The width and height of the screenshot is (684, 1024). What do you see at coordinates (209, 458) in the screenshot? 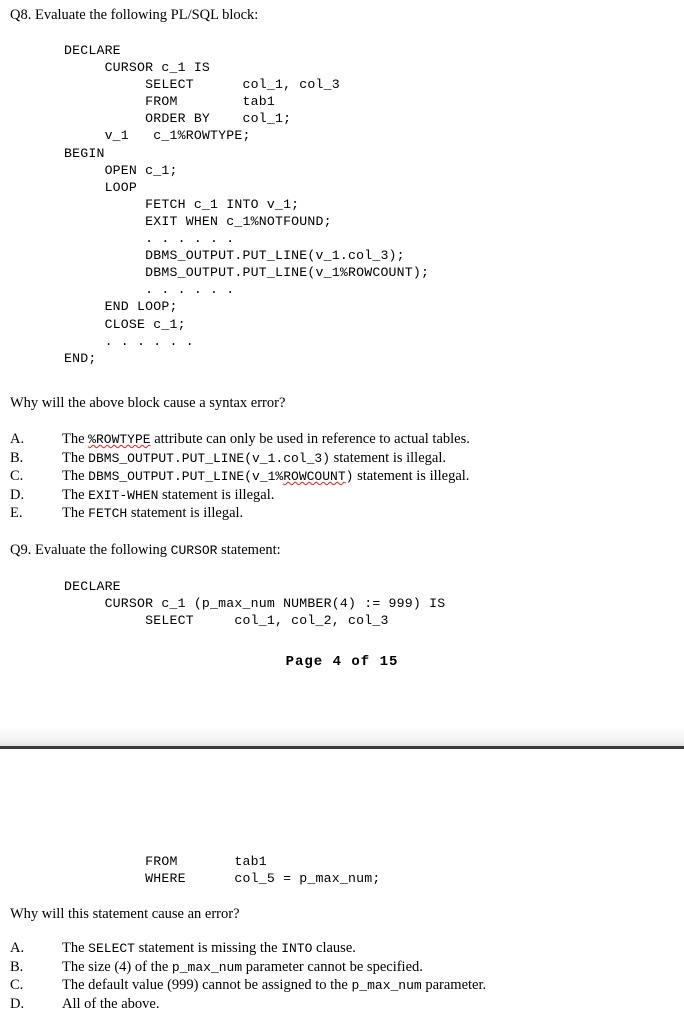
I see `choice-code-token: DBMS_OUTPUT.PUT_LINE(v_1.col_3)` at bounding box center [209, 458].